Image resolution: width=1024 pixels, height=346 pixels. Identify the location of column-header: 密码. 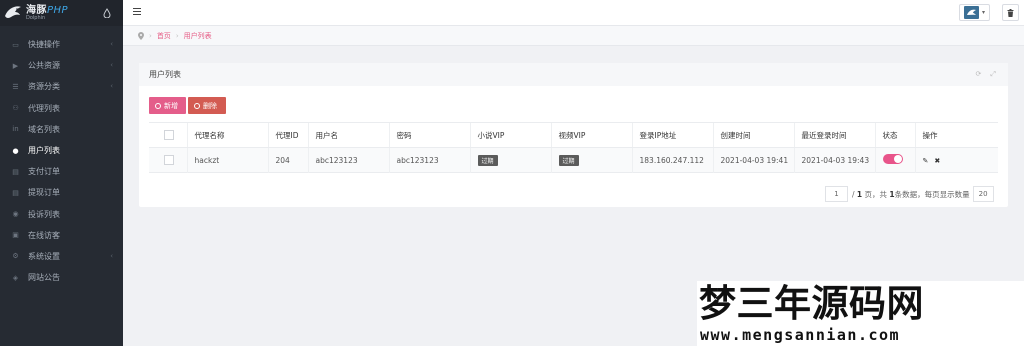
(429, 135).